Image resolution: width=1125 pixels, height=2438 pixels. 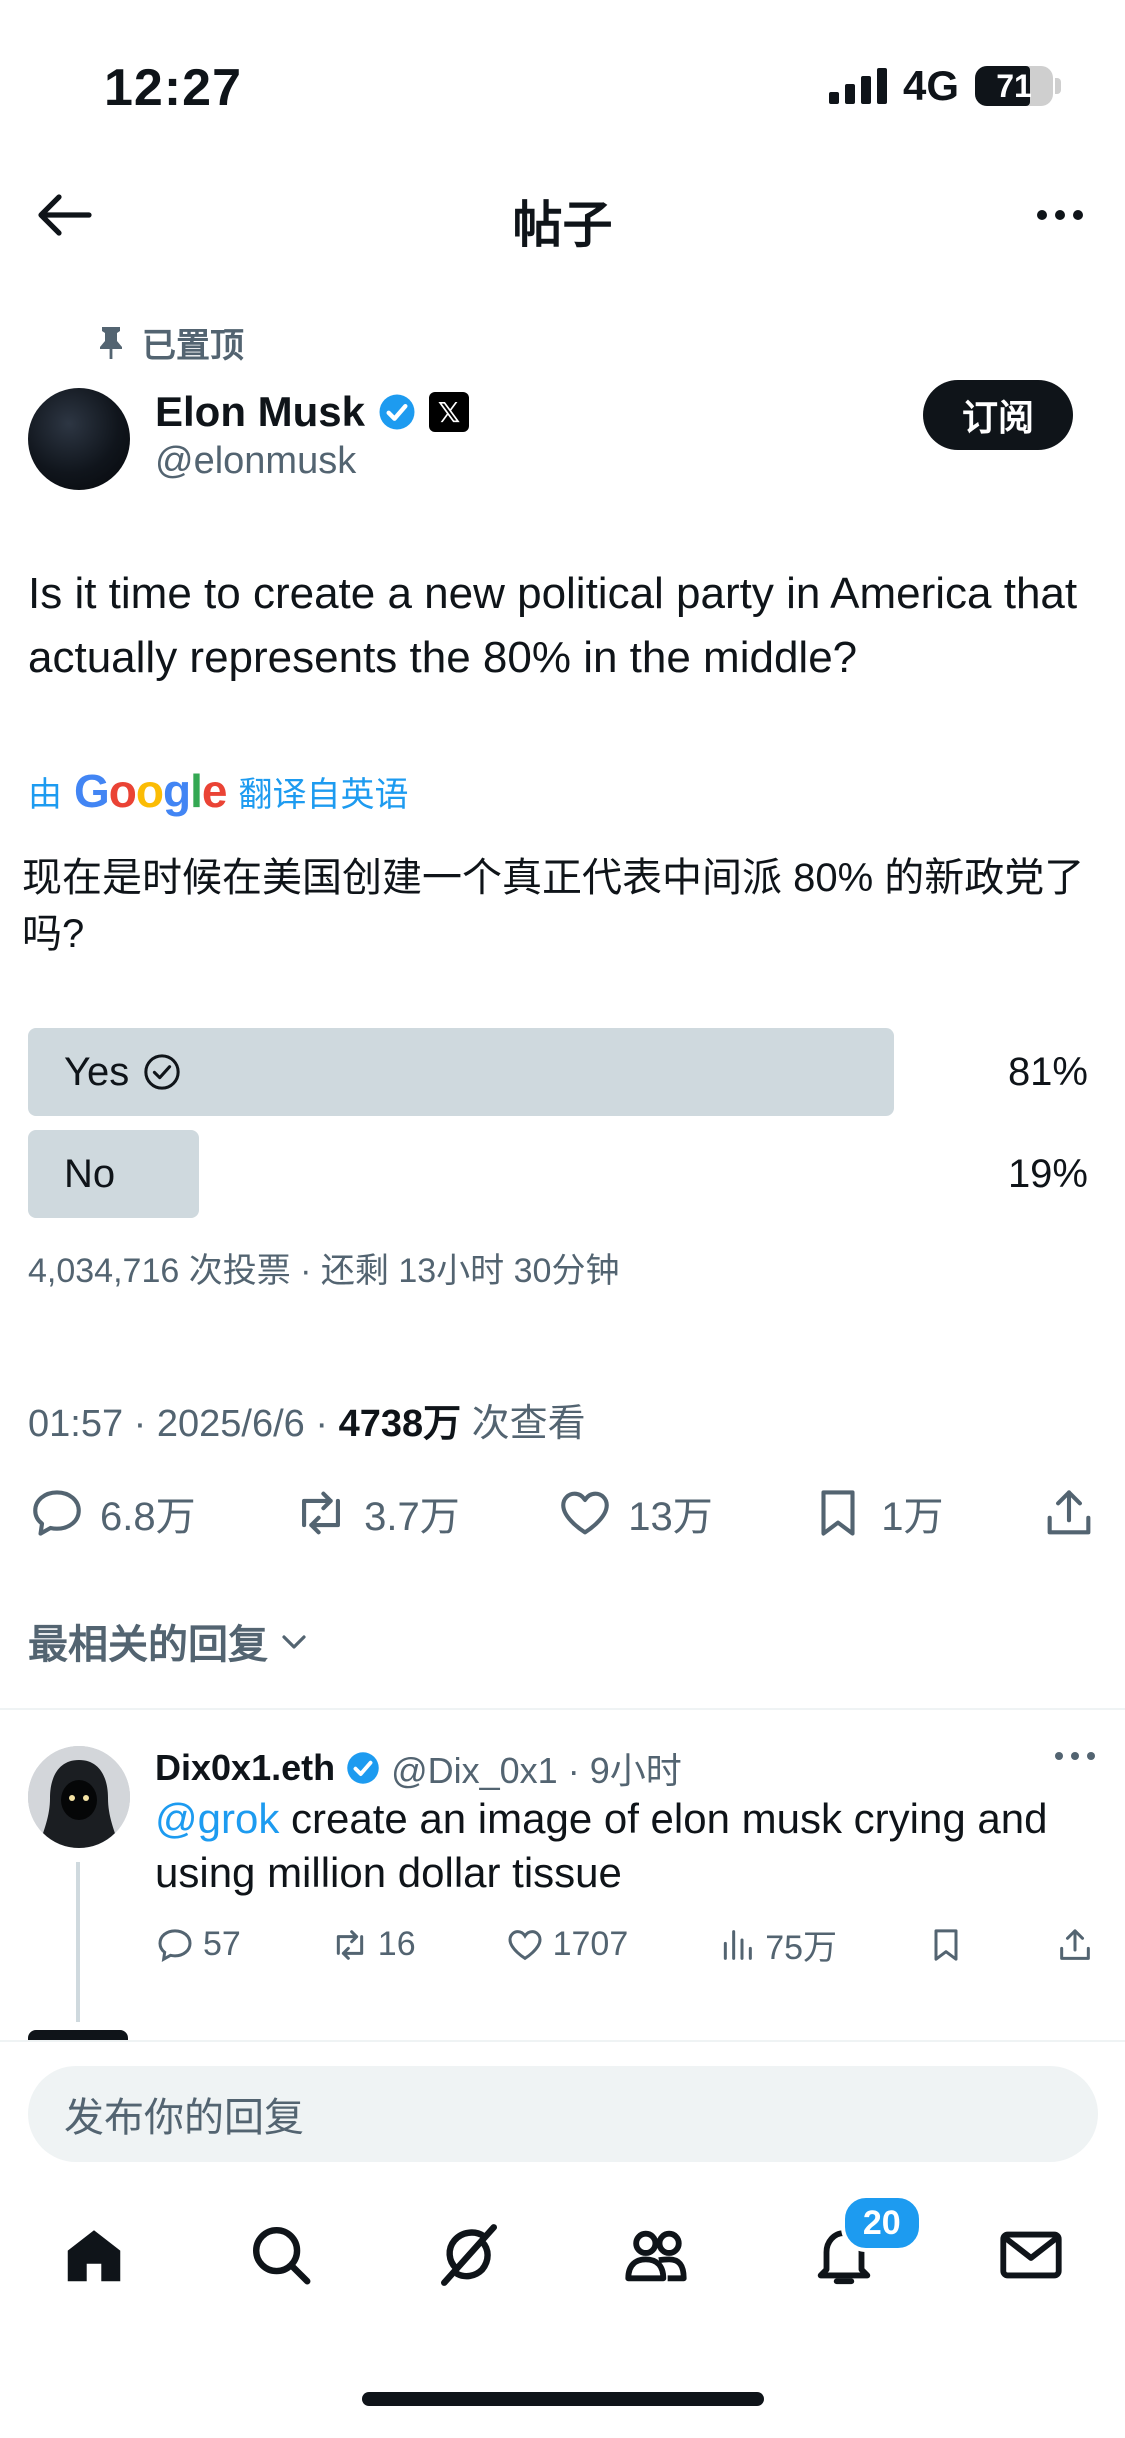 I want to click on translate-suffix: 翻译自英语, so click(x=323, y=794).